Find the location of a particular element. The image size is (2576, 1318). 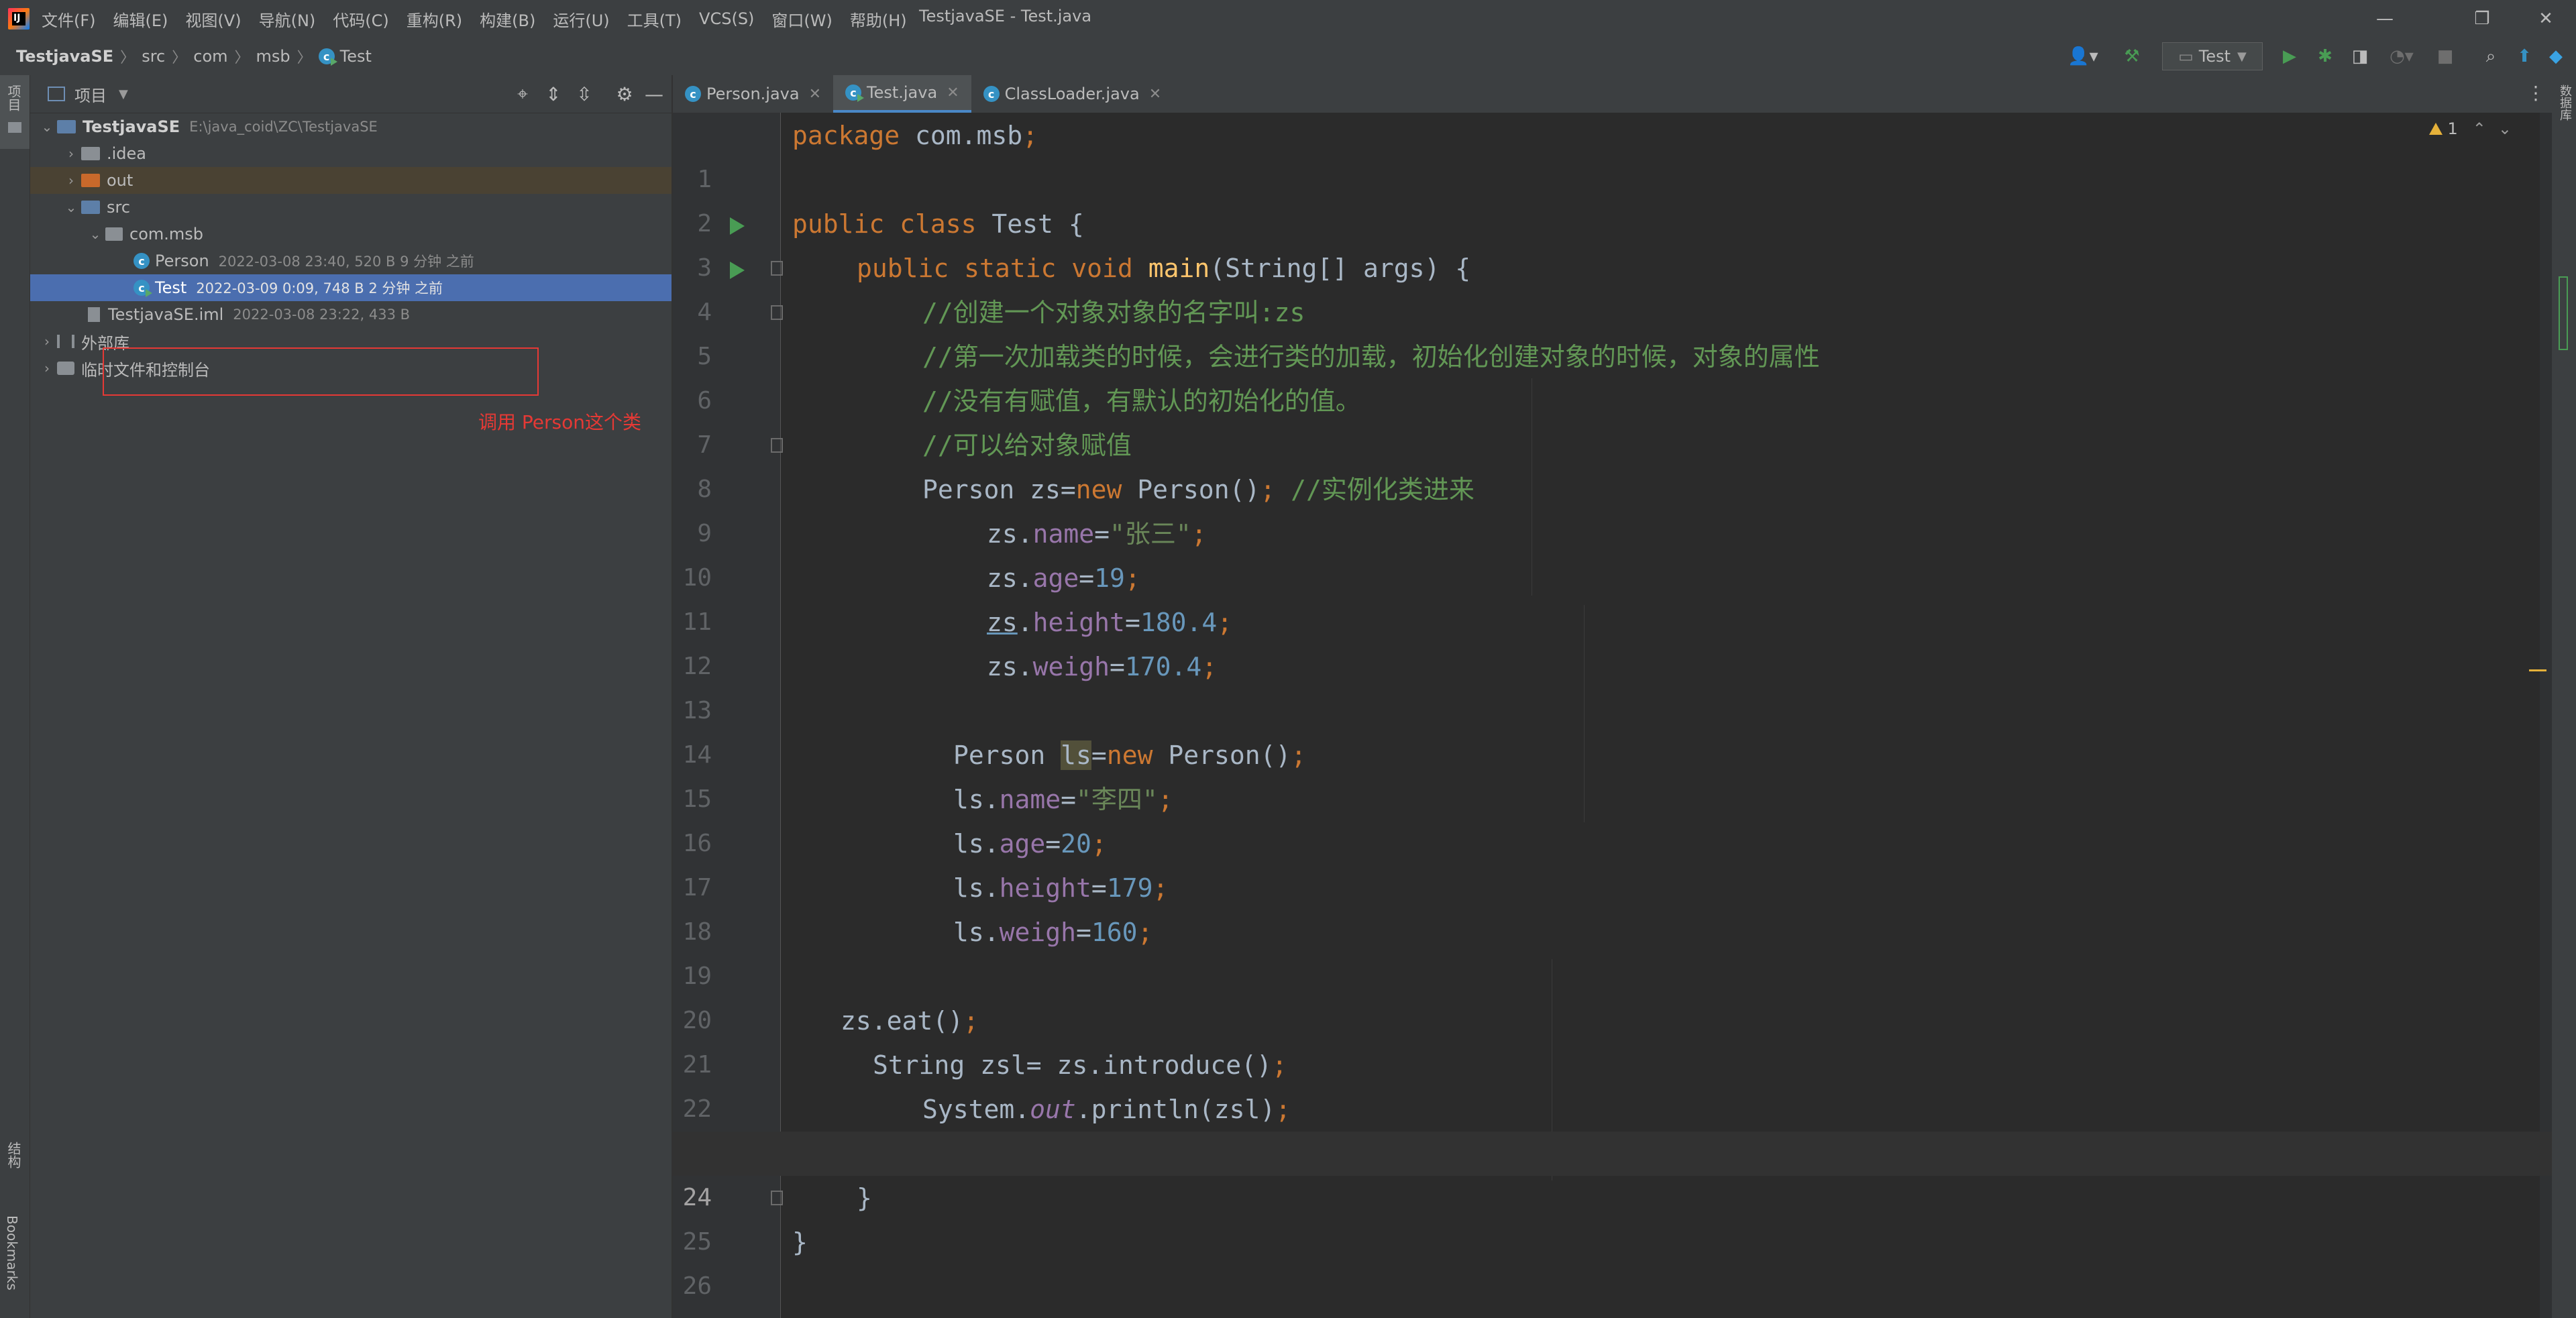

menu-run: 运行(U) is located at coordinates (581, 19).